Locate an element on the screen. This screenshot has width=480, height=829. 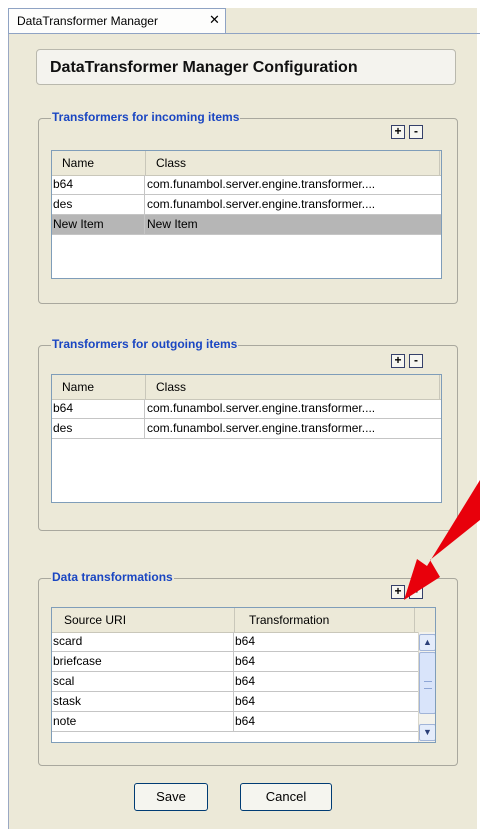
add-incoming-button: + is located at coordinates (398, 132).